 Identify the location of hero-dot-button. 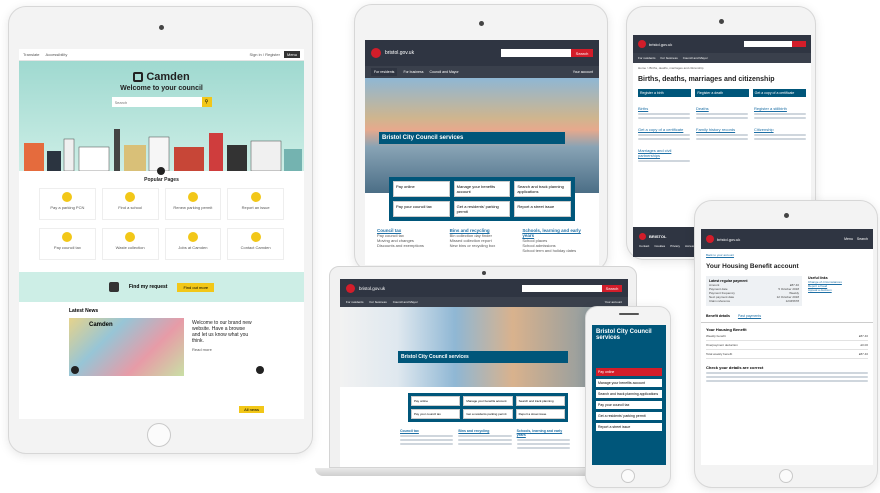
(161, 171).